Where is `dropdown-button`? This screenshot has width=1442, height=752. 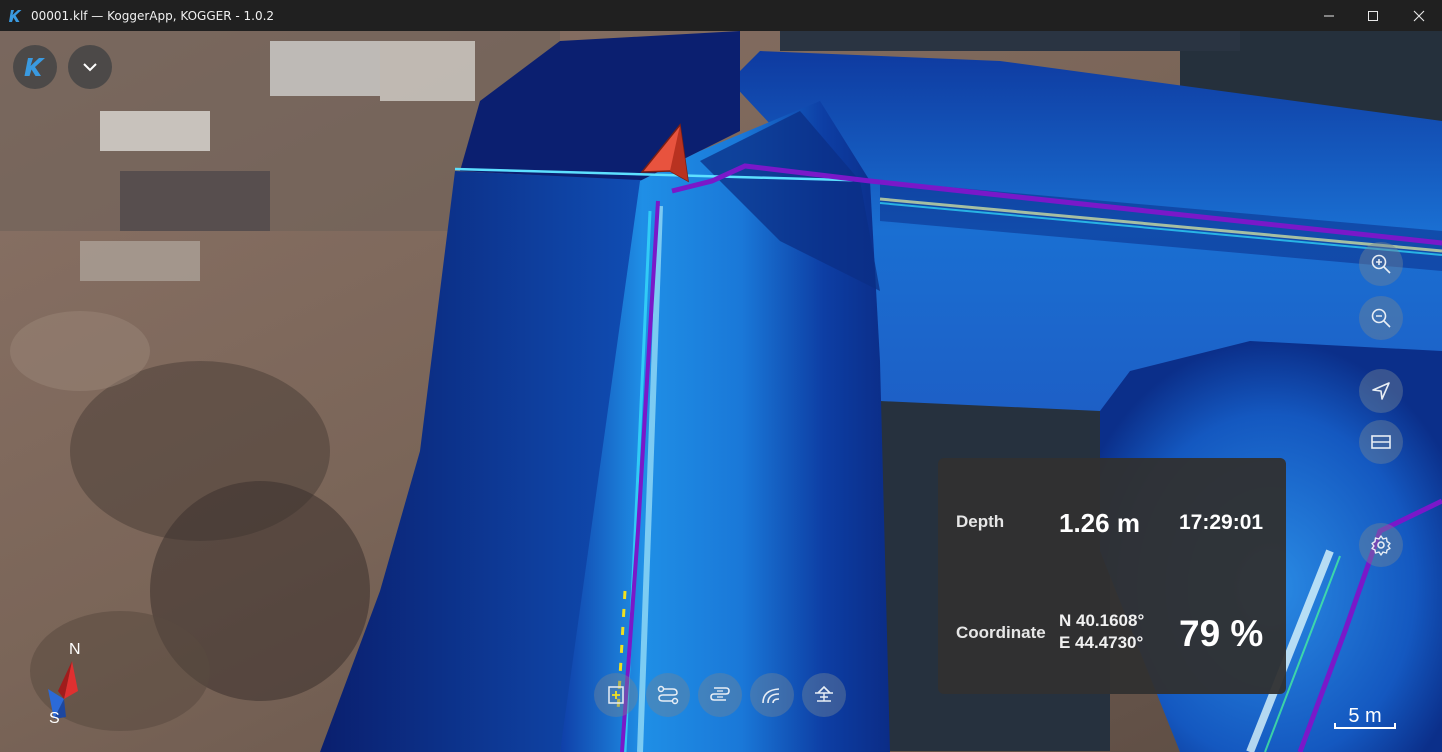 dropdown-button is located at coordinates (90, 67).